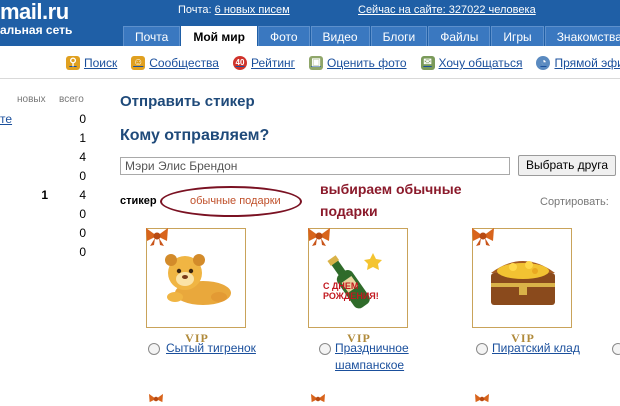  I want to click on nav-want-chat: ✉ Хочу общаться, so click(471, 63).